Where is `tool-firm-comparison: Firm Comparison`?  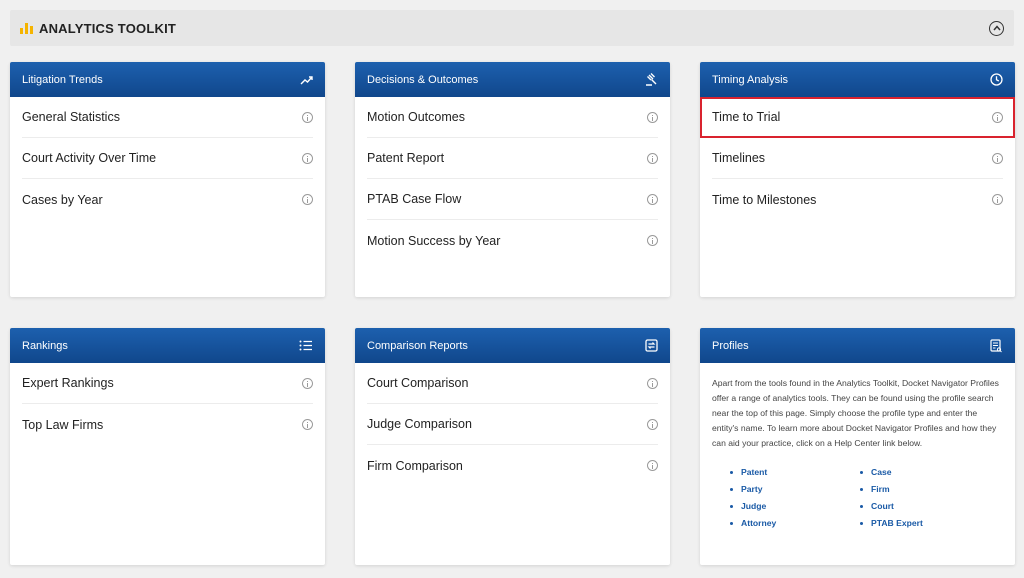 tool-firm-comparison: Firm Comparison is located at coordinates (512, 465).